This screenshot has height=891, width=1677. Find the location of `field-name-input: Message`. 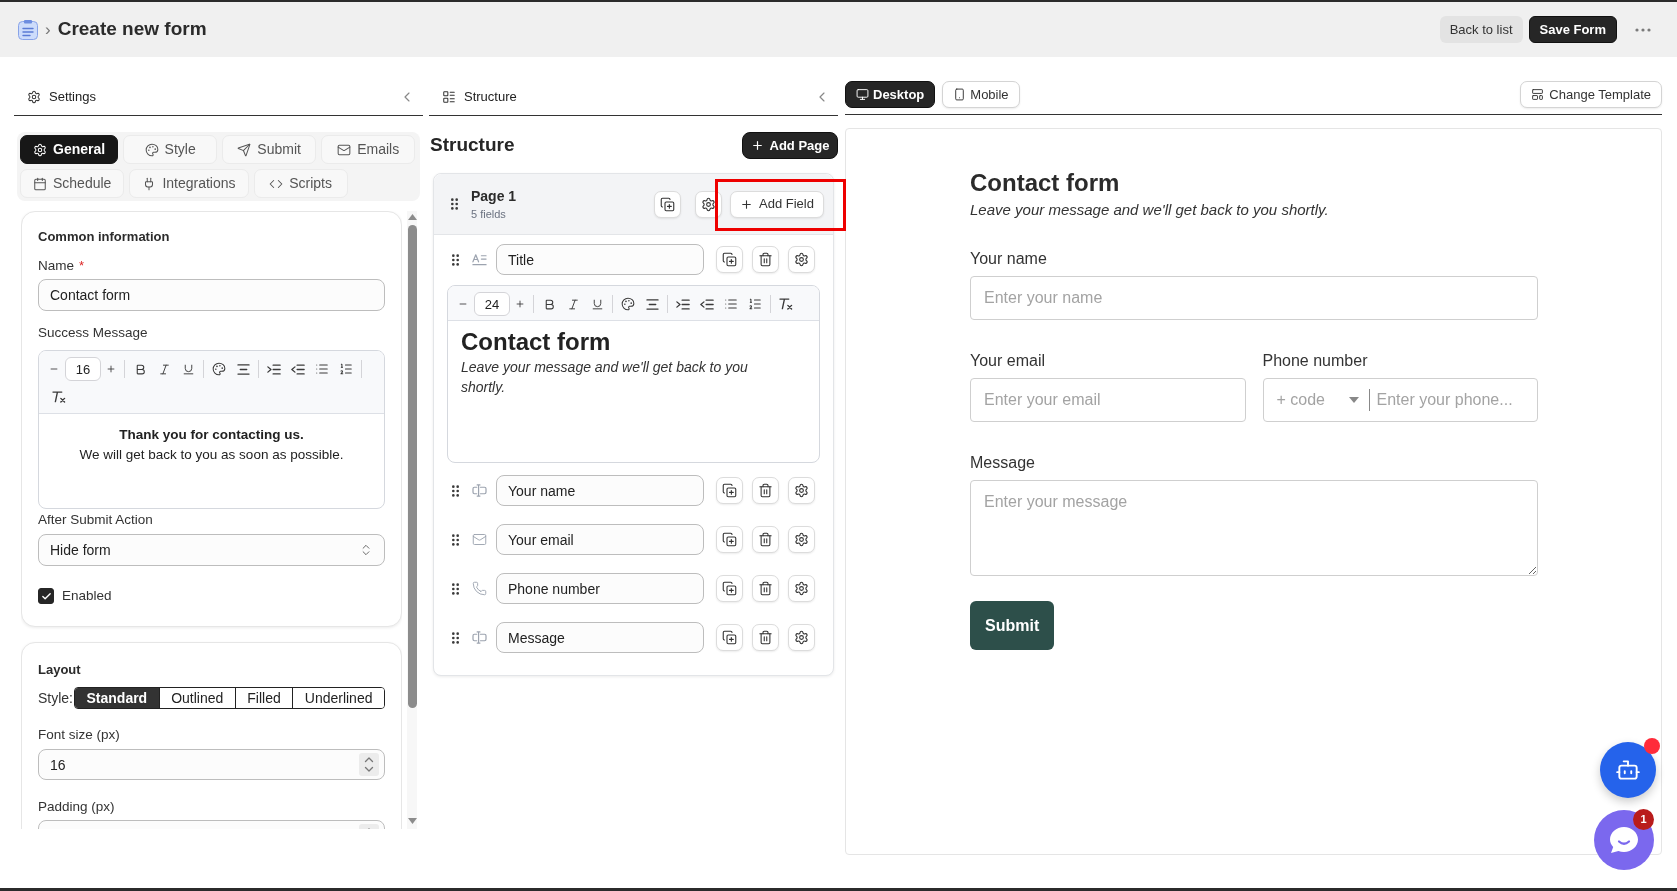

field-name-input: Message is located at coordinates (600, 637).